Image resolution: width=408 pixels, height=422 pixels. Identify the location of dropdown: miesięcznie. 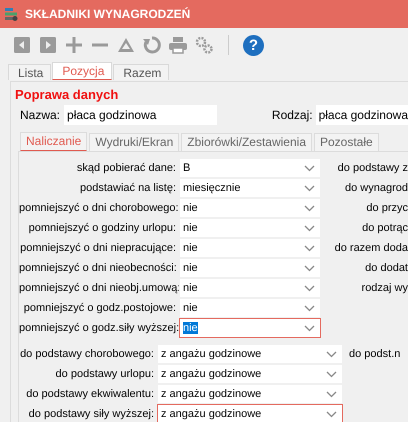
(250, 188).